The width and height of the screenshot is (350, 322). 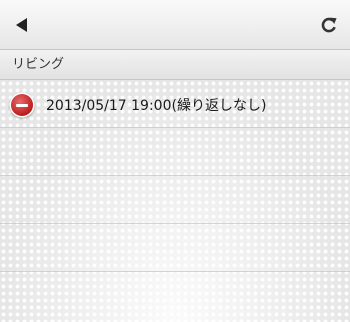 I want to click on back-arrow-icon, so click(x=21, y=25).